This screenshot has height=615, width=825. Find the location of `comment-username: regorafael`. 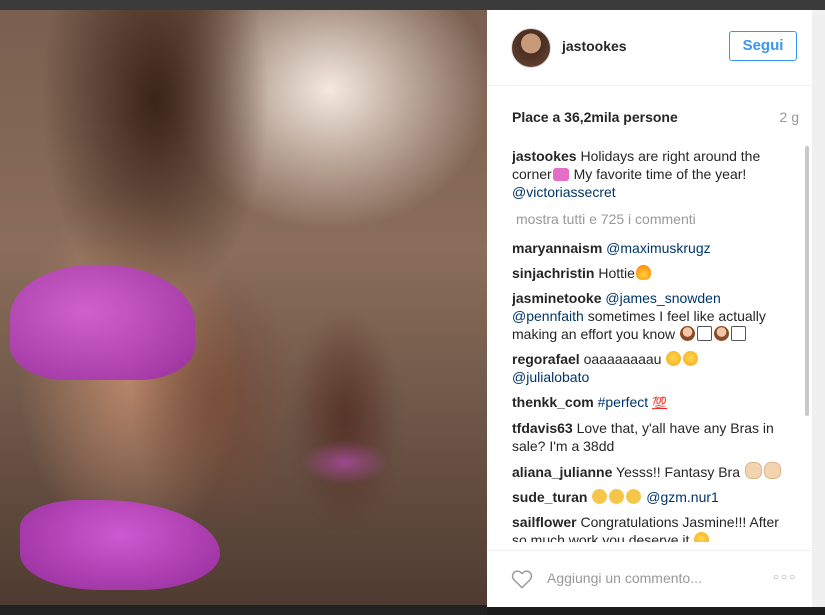

comment-username: regorafael is located at coordinates (546, 359).